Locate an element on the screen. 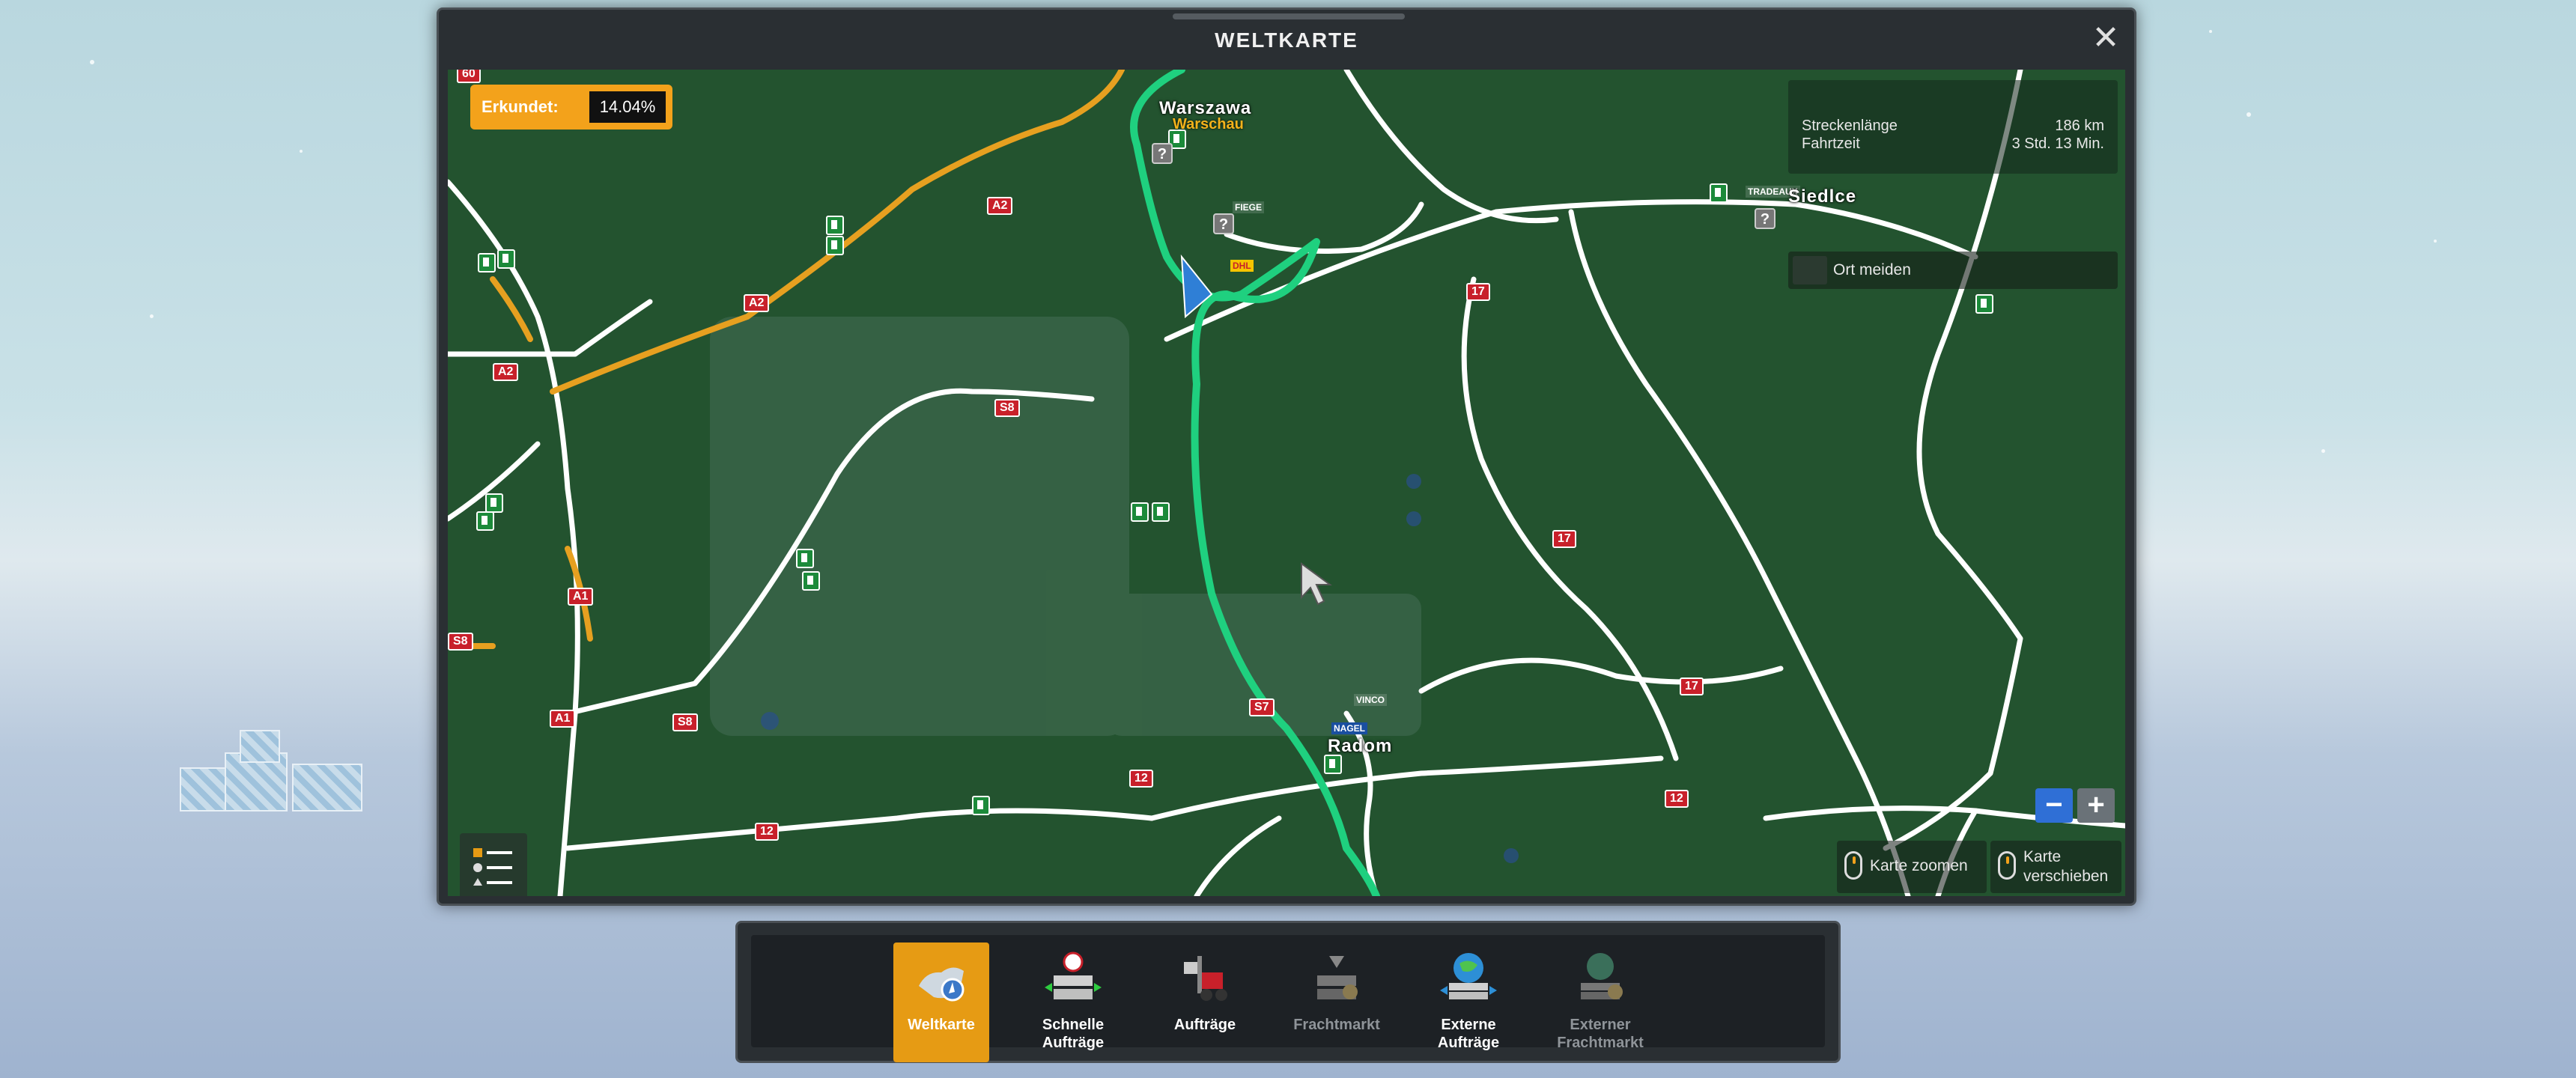  tab-external-jobs: Externe Aufträge is located at coordinates (1468, 1002).